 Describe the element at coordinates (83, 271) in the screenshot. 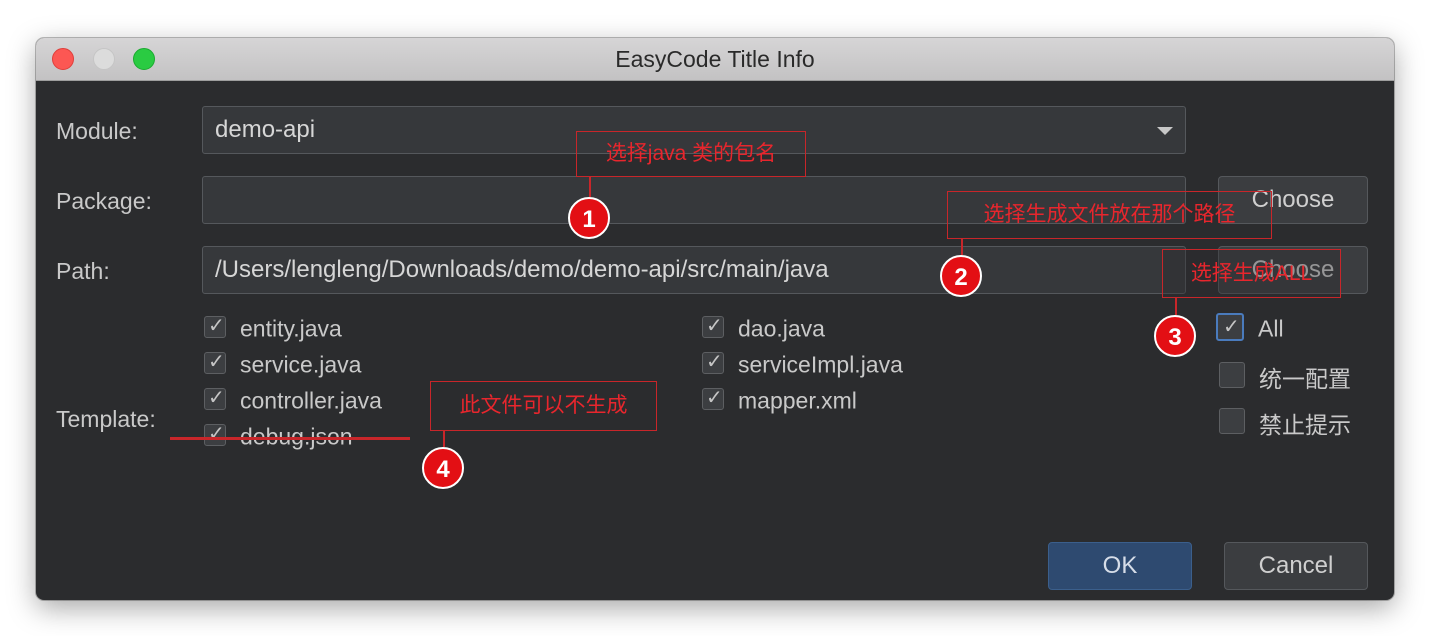

I see `path-label: Path:` at that location.